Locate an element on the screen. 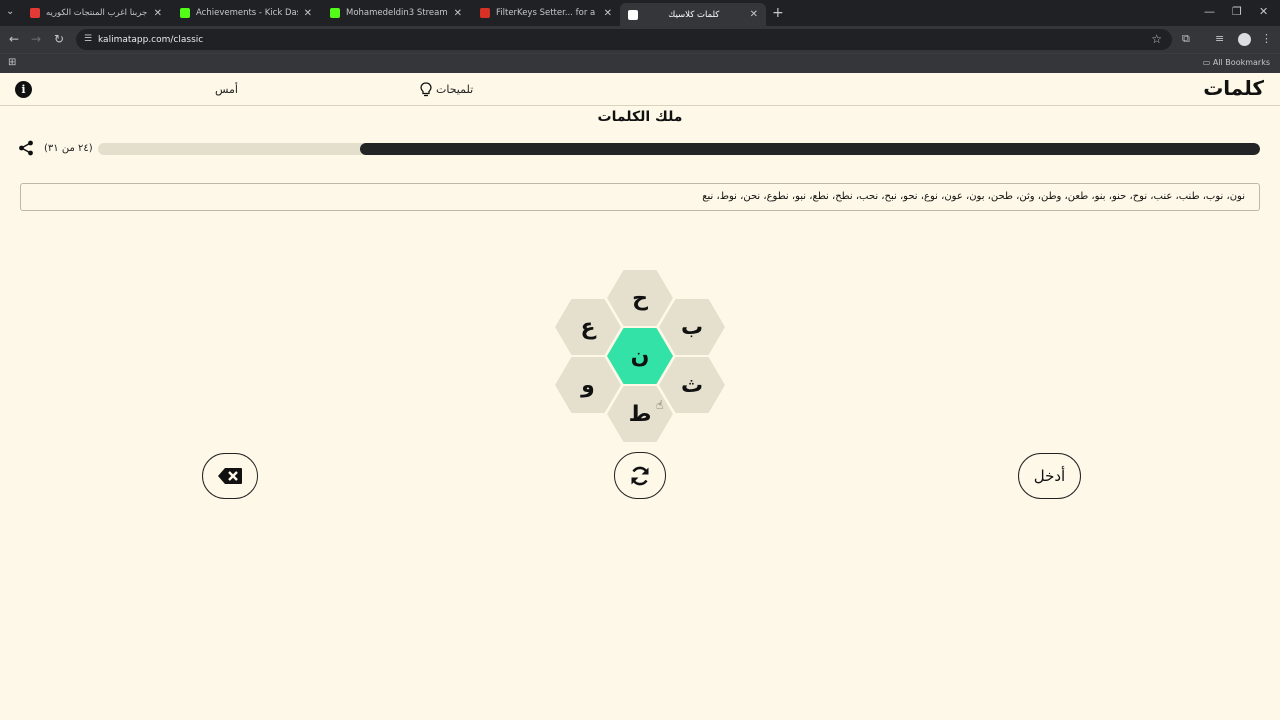  youtube-icon is located at coordinates (35, 13).